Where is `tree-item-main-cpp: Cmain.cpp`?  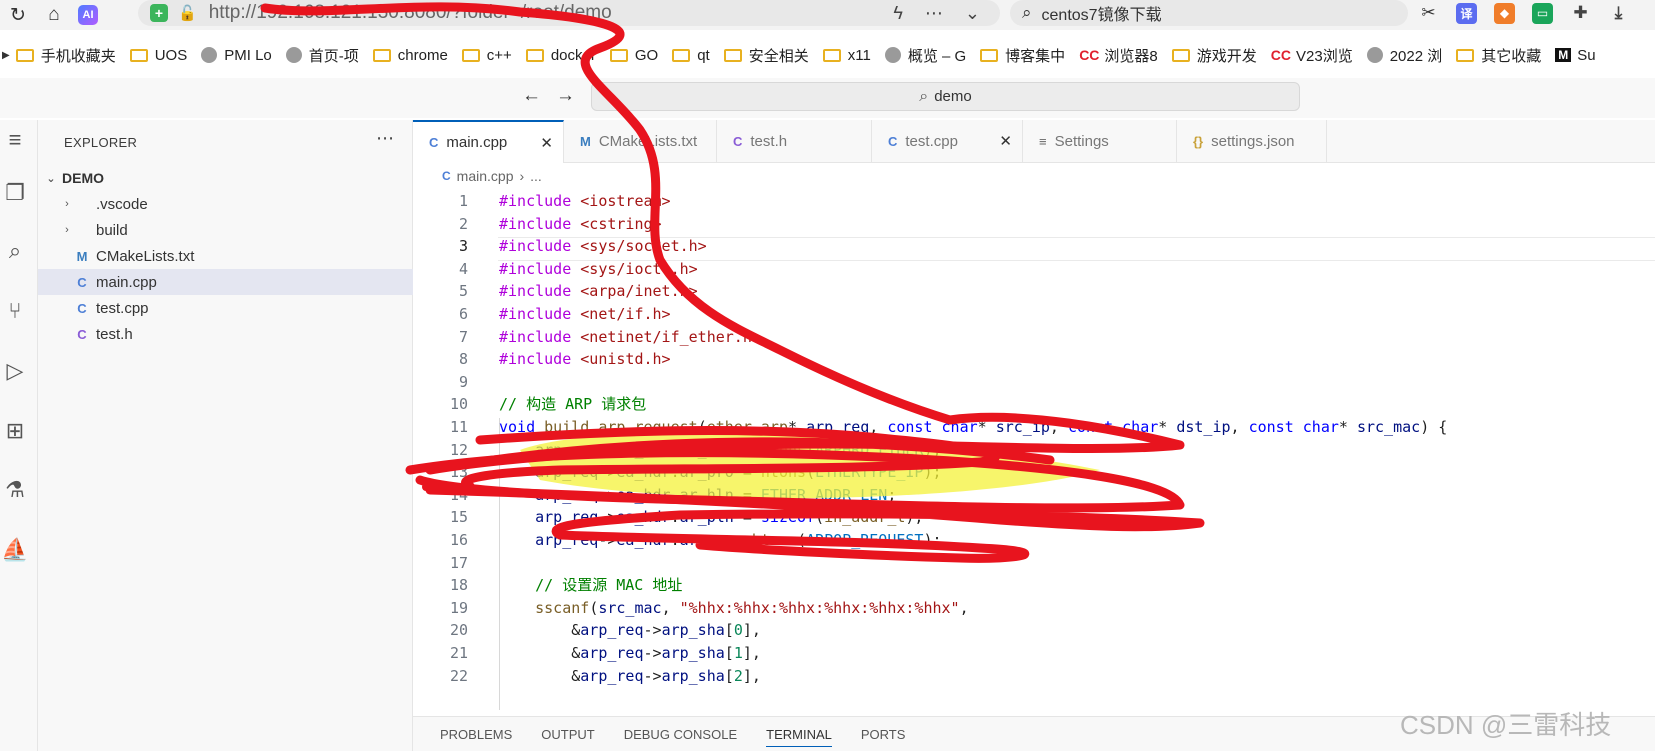 tree-item-main-cpp: Cmain.cpp is located at coordinates (225, 282).